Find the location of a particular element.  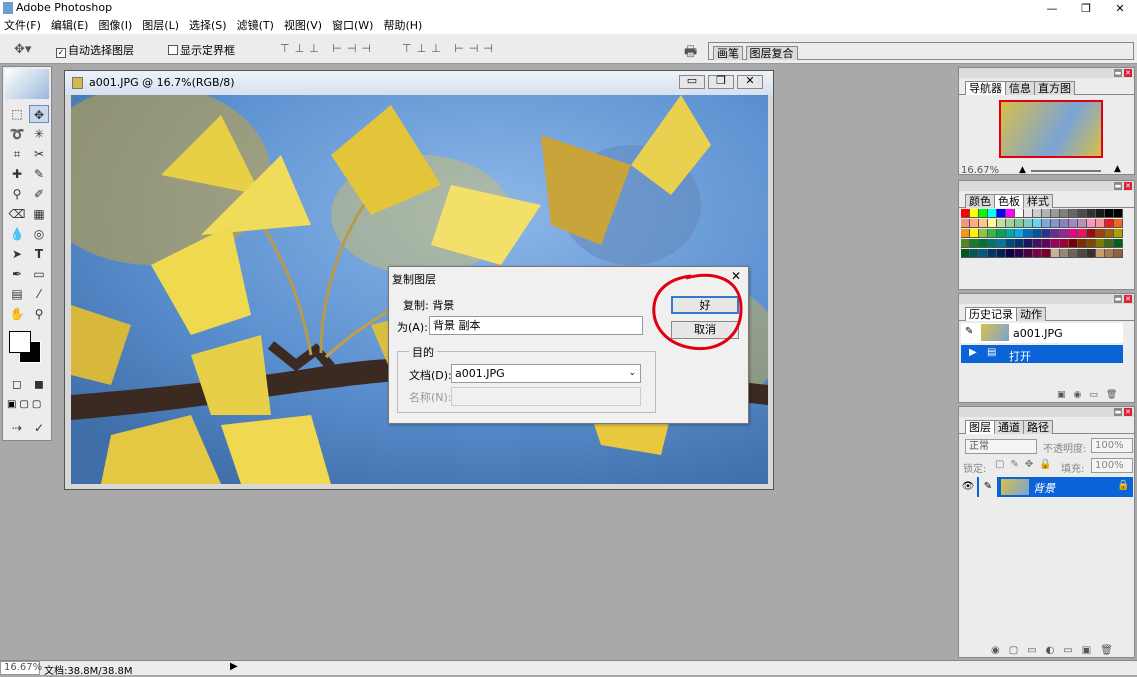

marquee-tool-icon: ⬚ is located at coordinates (17, 114).